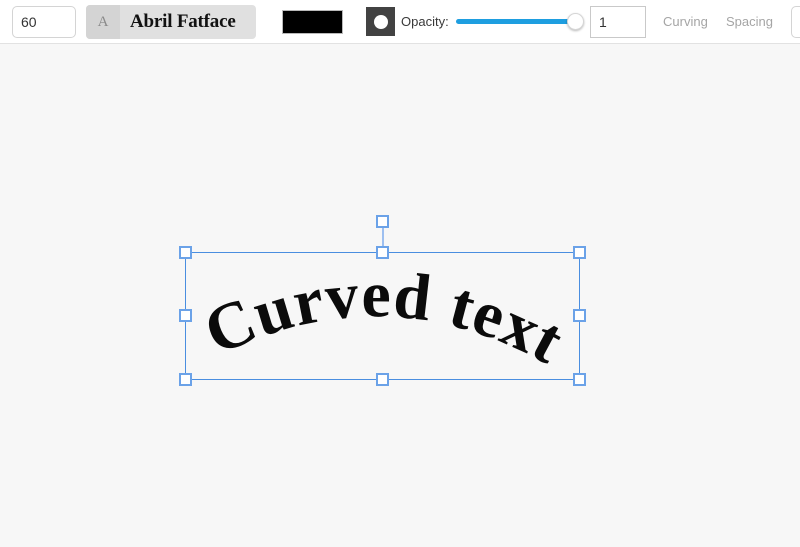 The width and height of the screenshot is (800, 547). What do you see at coordinates (185, 379) in the screenshot?
I see `resize-handle-bottom-left` at bounding box center [185, 379].